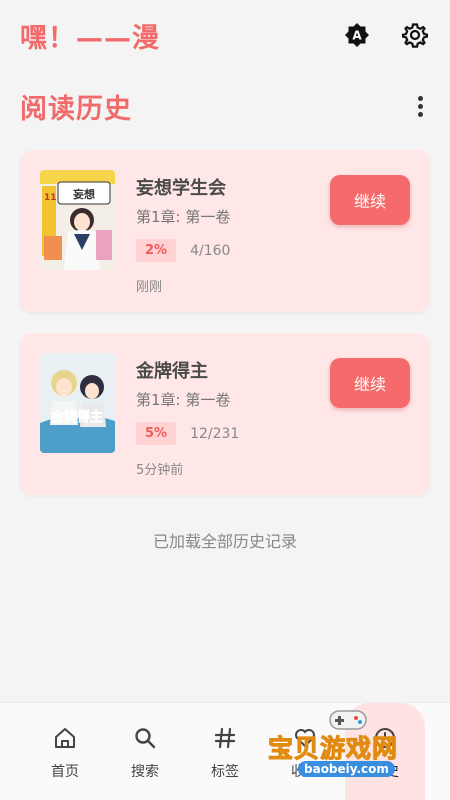 The height and width of the screenshot is (800, 450). What do you see at coordinates (225, 738) in the screenshot?
I see `hashtag-icon` at bounding box center [225, 738].